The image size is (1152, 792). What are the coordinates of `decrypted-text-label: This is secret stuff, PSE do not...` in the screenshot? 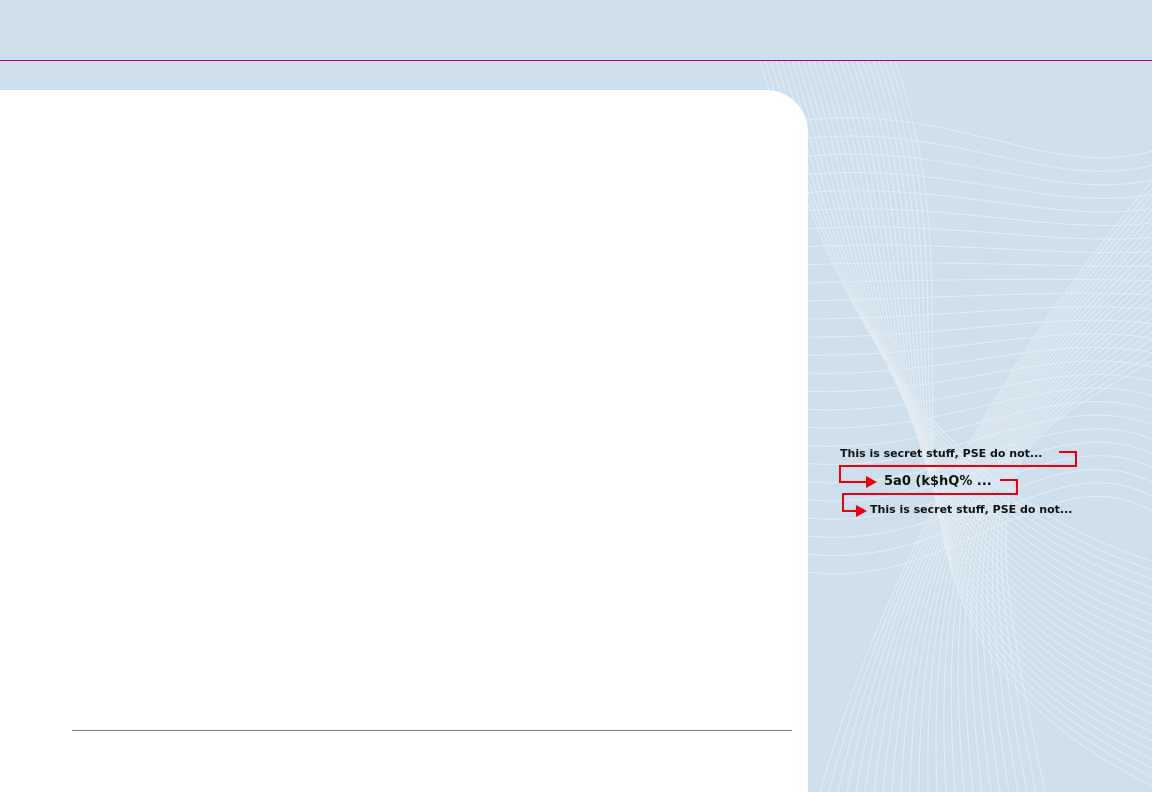 It's located at (971, 509).